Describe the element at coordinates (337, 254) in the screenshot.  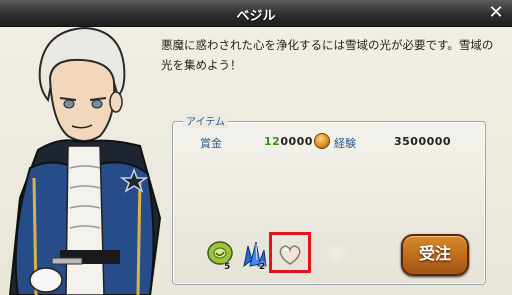
I see `empty-item-slot` at that location.